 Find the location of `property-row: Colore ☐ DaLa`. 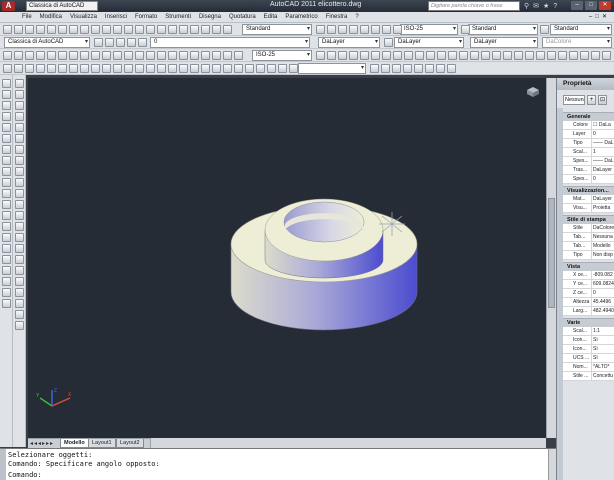

property-row: Colore ☐ DaLa is located at coordinates (588, 125).